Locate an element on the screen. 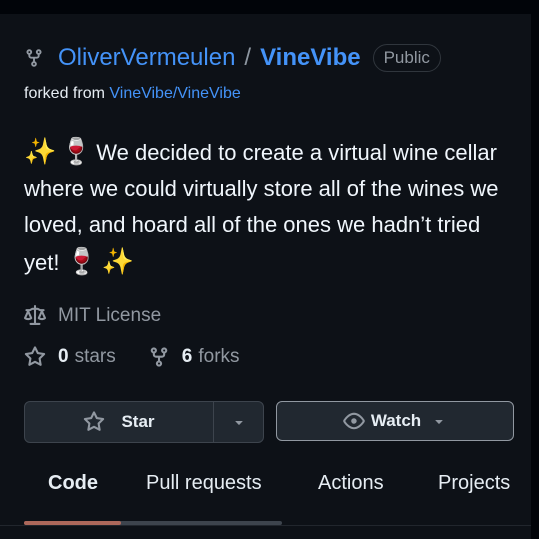 The width and height of the screenshot is (539, 539). stars-link: 0 stars is located at coordinates (70, 357).